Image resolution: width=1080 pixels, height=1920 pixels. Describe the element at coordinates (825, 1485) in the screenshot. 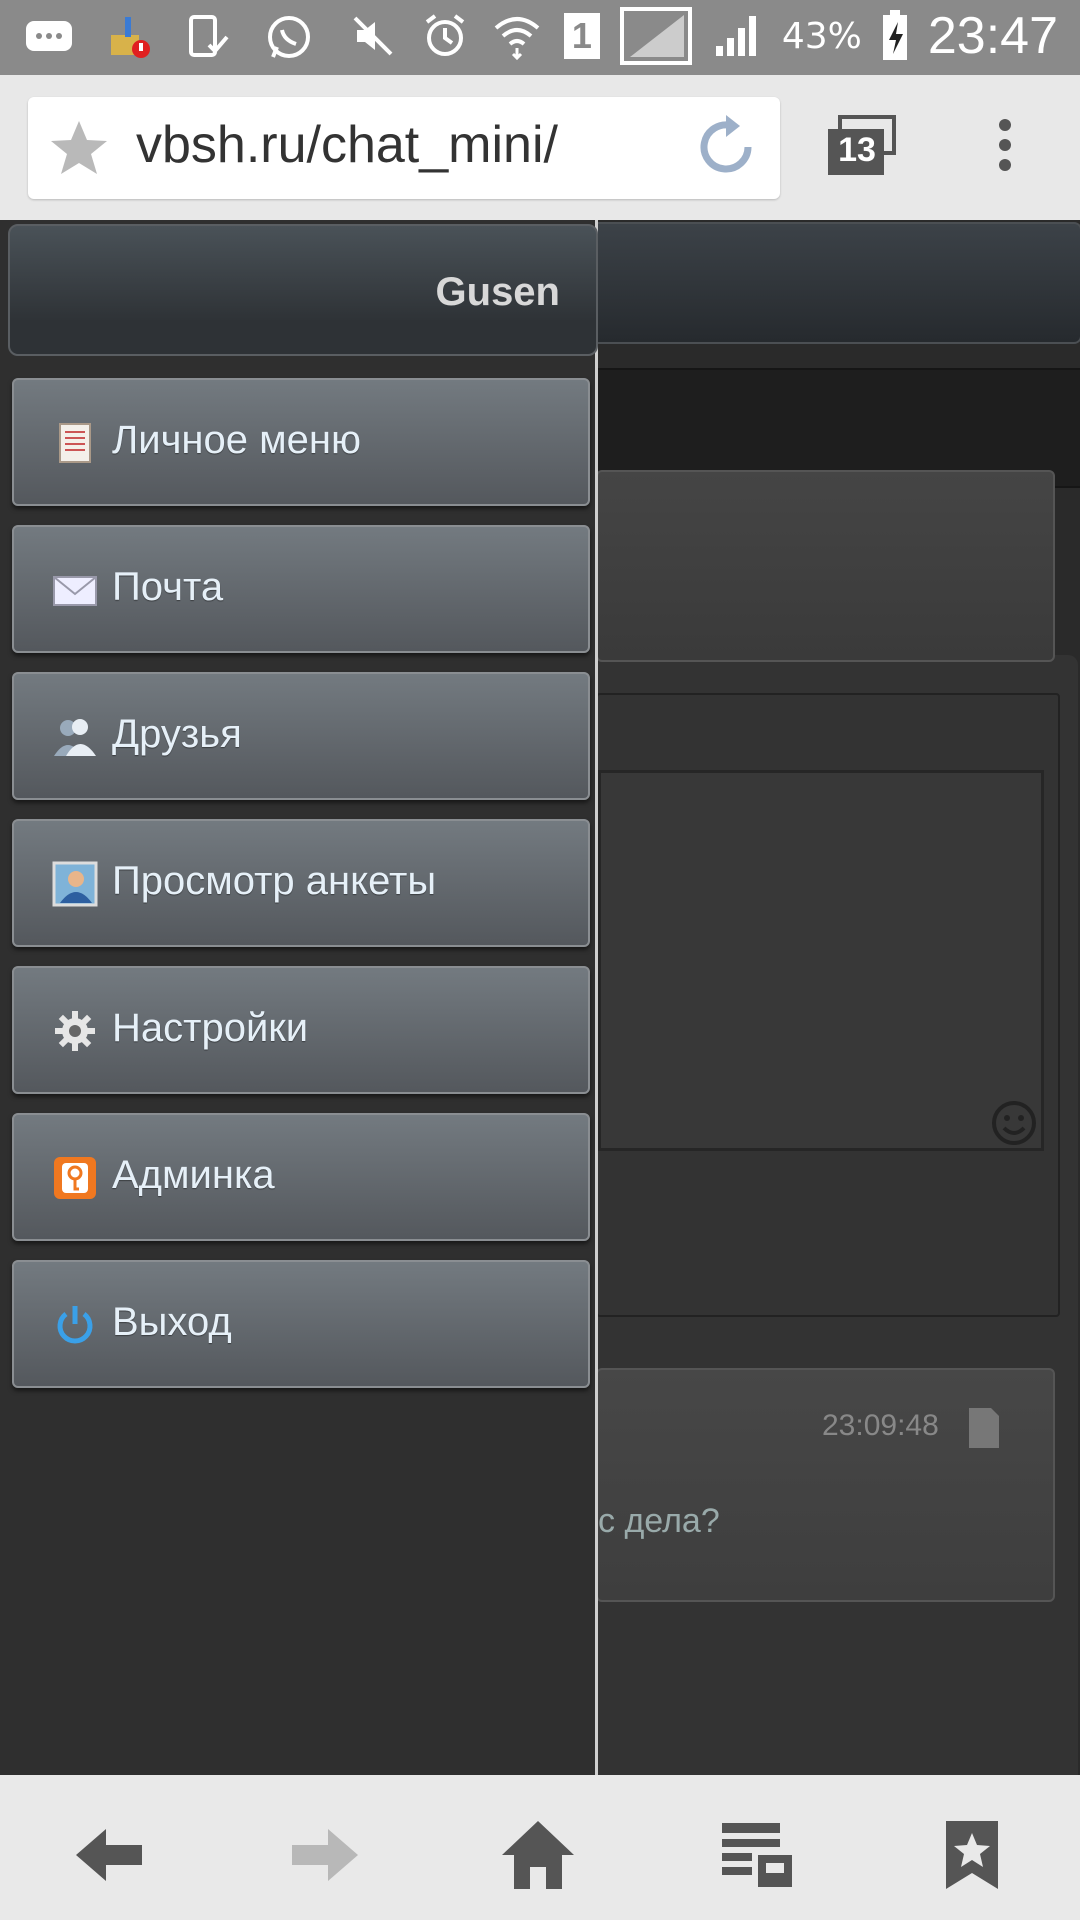

I see `chat-message` at that location.